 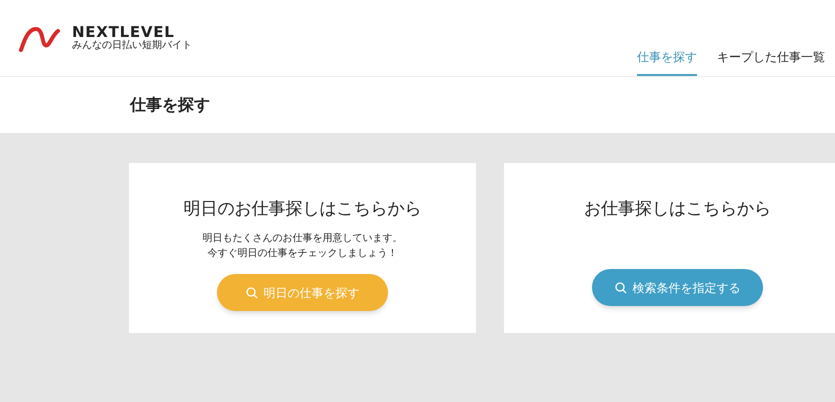 What do you see at coordinates (677, 209) in the screenshot?
I see `card-title: お仕事探しはこちらから` at bounding box center [677, 209].